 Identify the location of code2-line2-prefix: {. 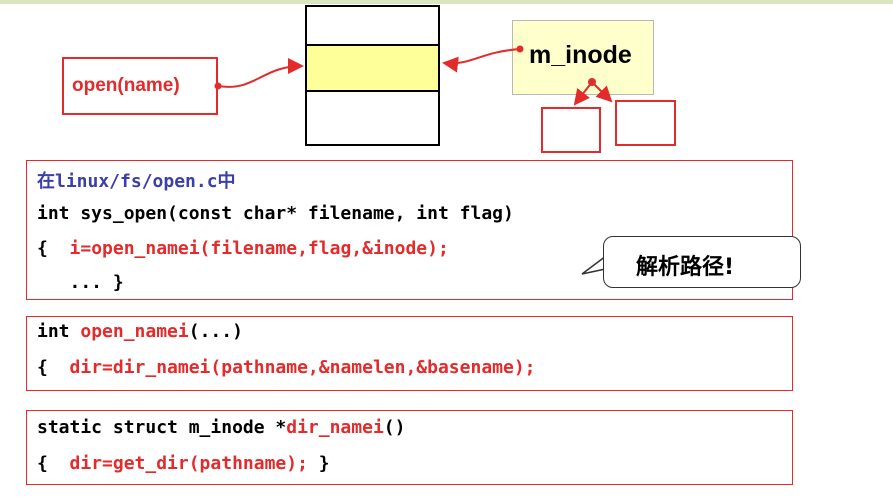
(53, 367).